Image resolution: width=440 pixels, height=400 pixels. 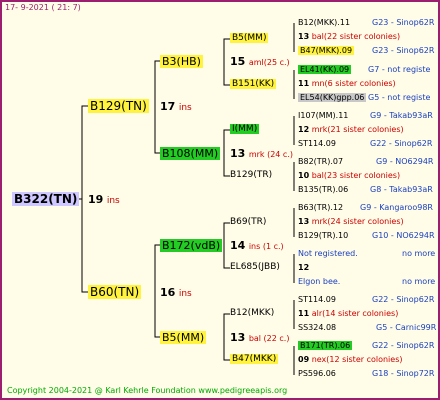 I want to click on gen3-queen-2: B151(KK), so click(x=253, y=84).